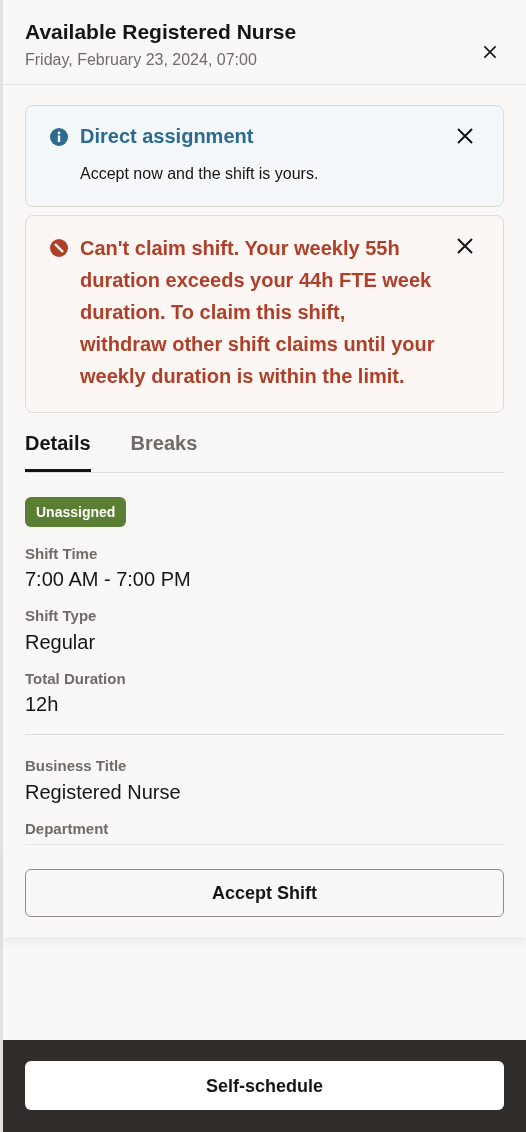 The image size is (526, 1132). What do you see at coordinates (76, 511) in the screenshot?
I see `status-badge: Unassigned` at bounding box center [76, 511].